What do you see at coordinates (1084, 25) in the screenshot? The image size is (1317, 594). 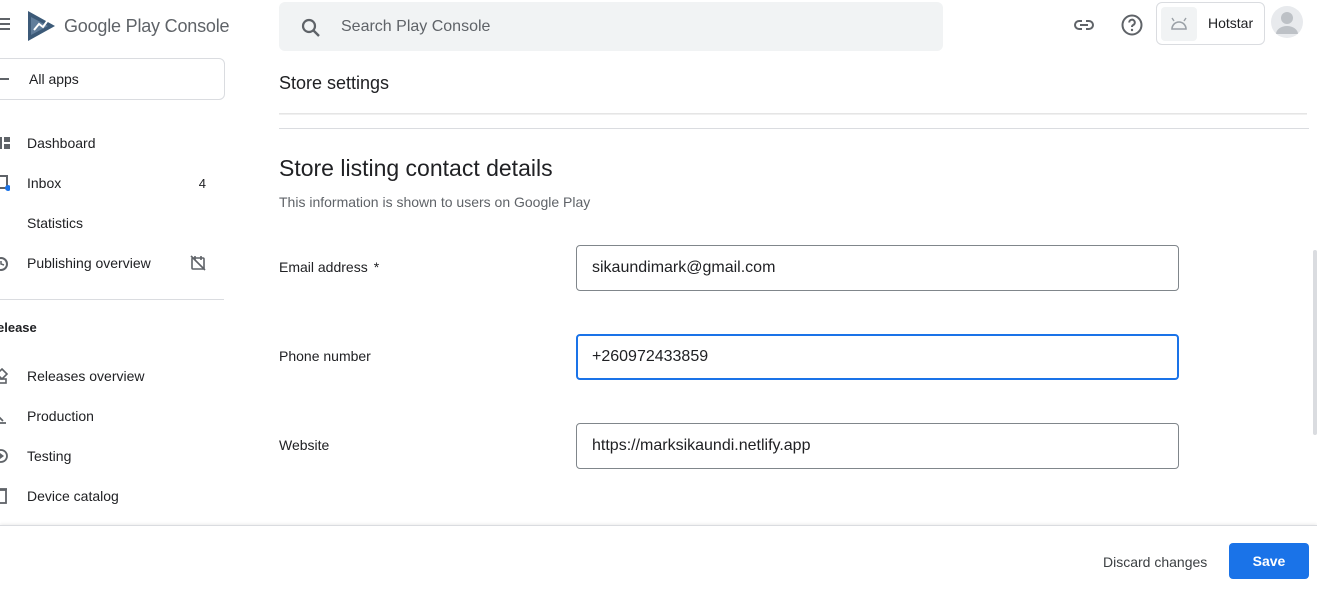 I see `link-icon` at bounding box center [1084, 25].